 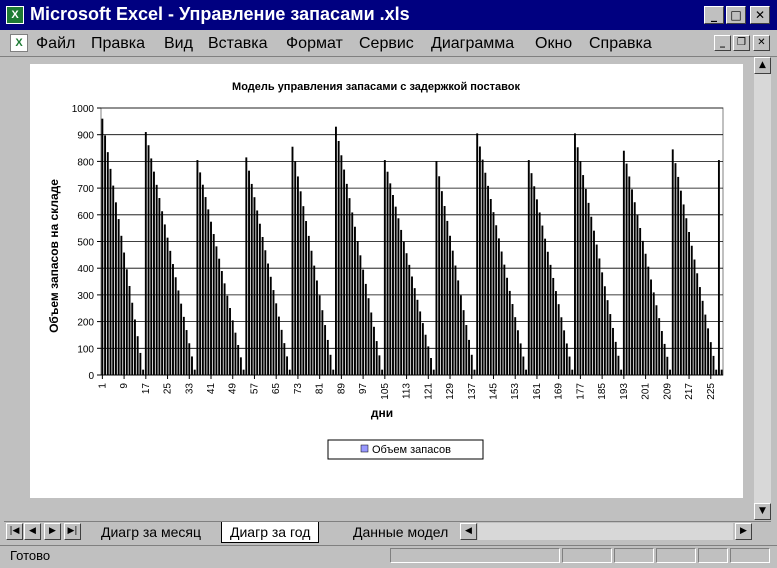 What do you see at coordinates (178, 44) in the screenshot?
I see `menu-view: Вид` at bounding box center [178, 44].